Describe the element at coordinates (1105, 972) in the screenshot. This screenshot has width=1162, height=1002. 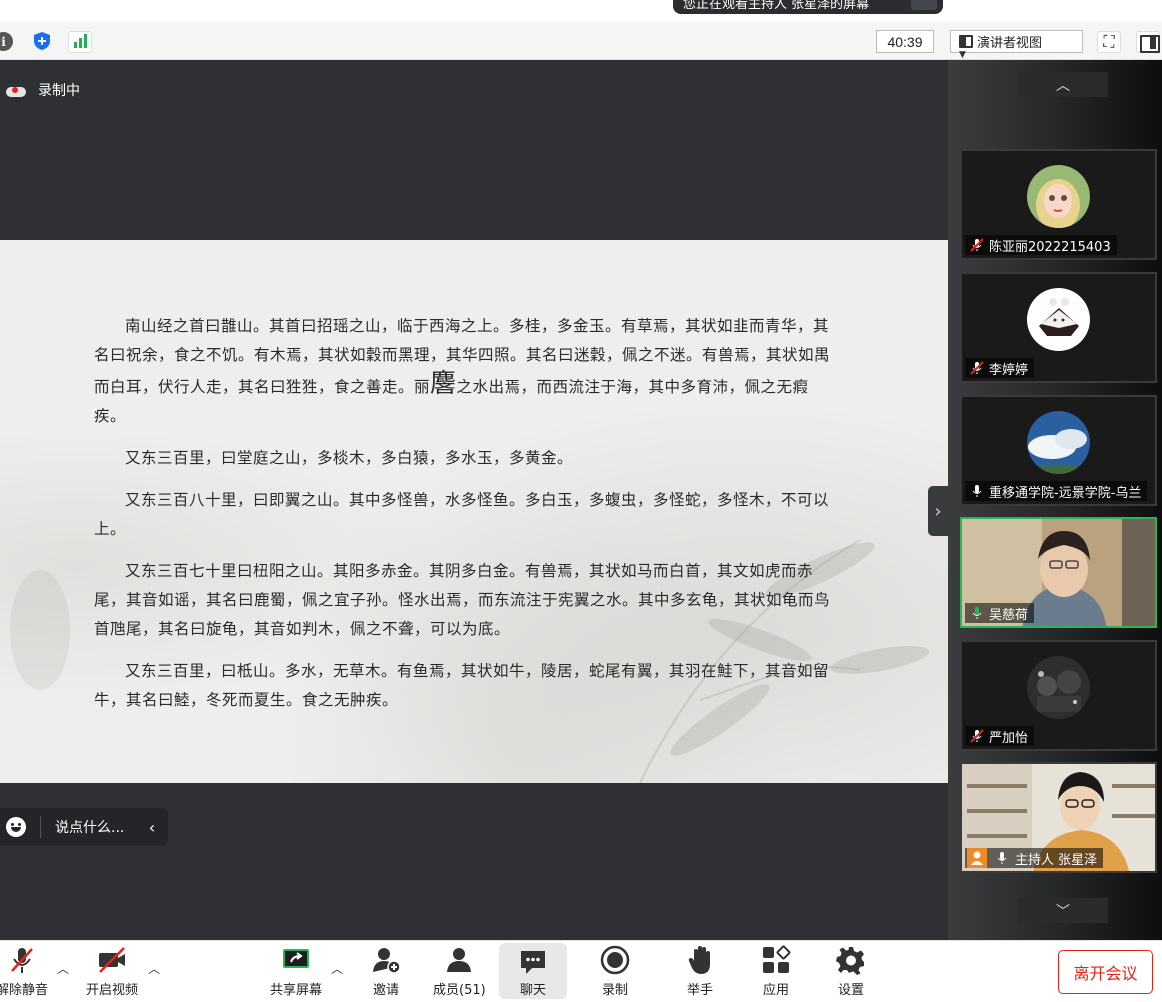
I see `leave-meeting-button: 离开会议` at that location.